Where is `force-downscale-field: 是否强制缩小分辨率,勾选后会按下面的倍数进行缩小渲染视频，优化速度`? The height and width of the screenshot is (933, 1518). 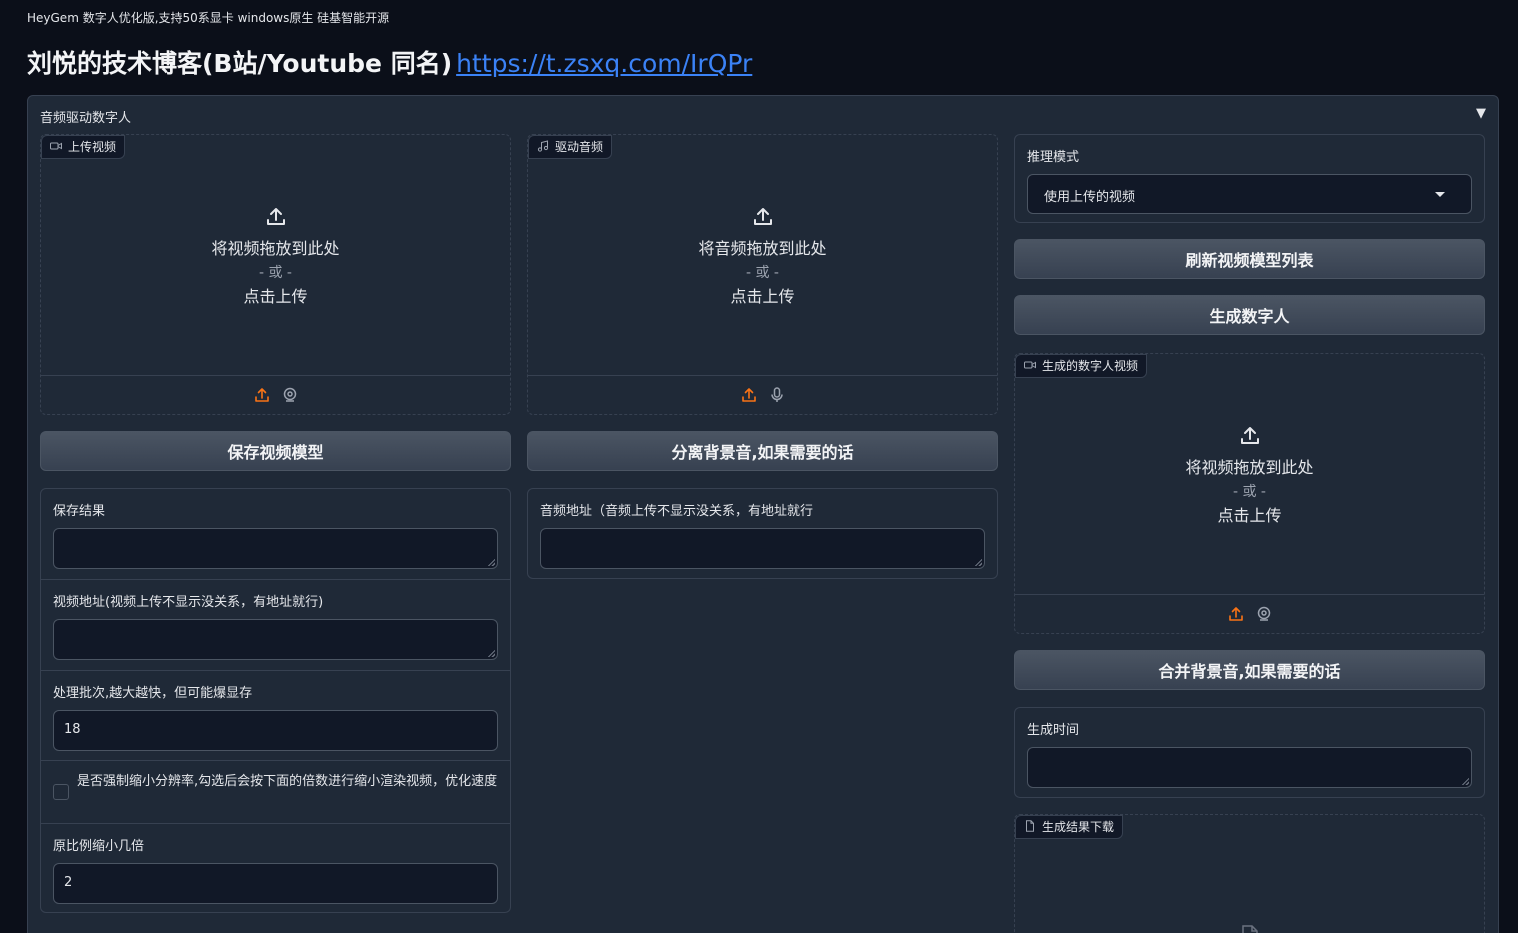 force-downscale-field: 是否强制缩小分辨率,勾选后会按下面的倍数进行缩小渲染视频，优化速度 is located at coordinates (275, 791).